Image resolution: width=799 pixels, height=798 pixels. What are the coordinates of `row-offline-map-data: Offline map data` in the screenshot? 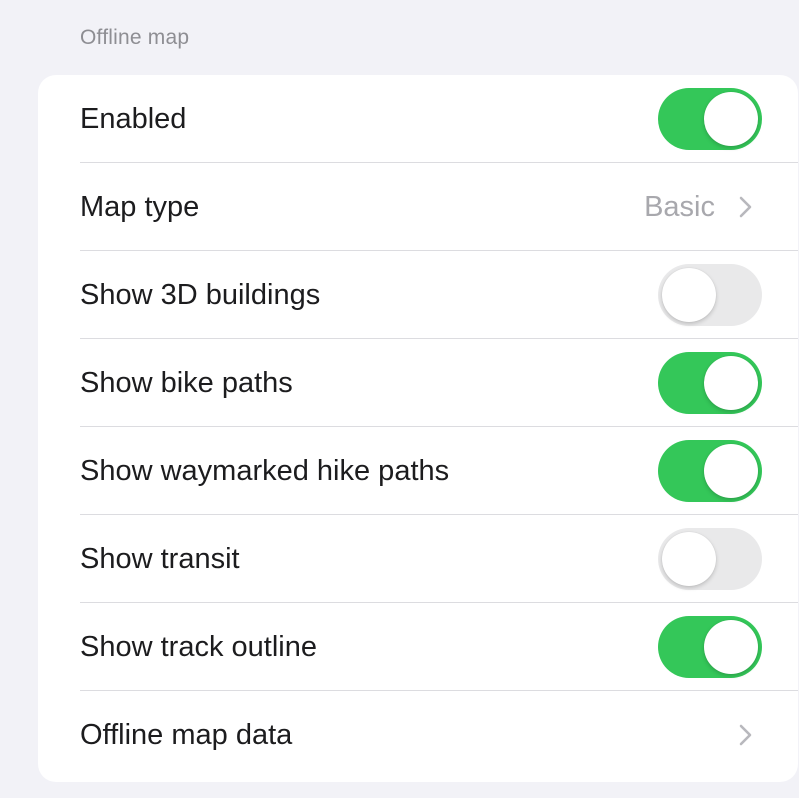 It's located at (418, 735).